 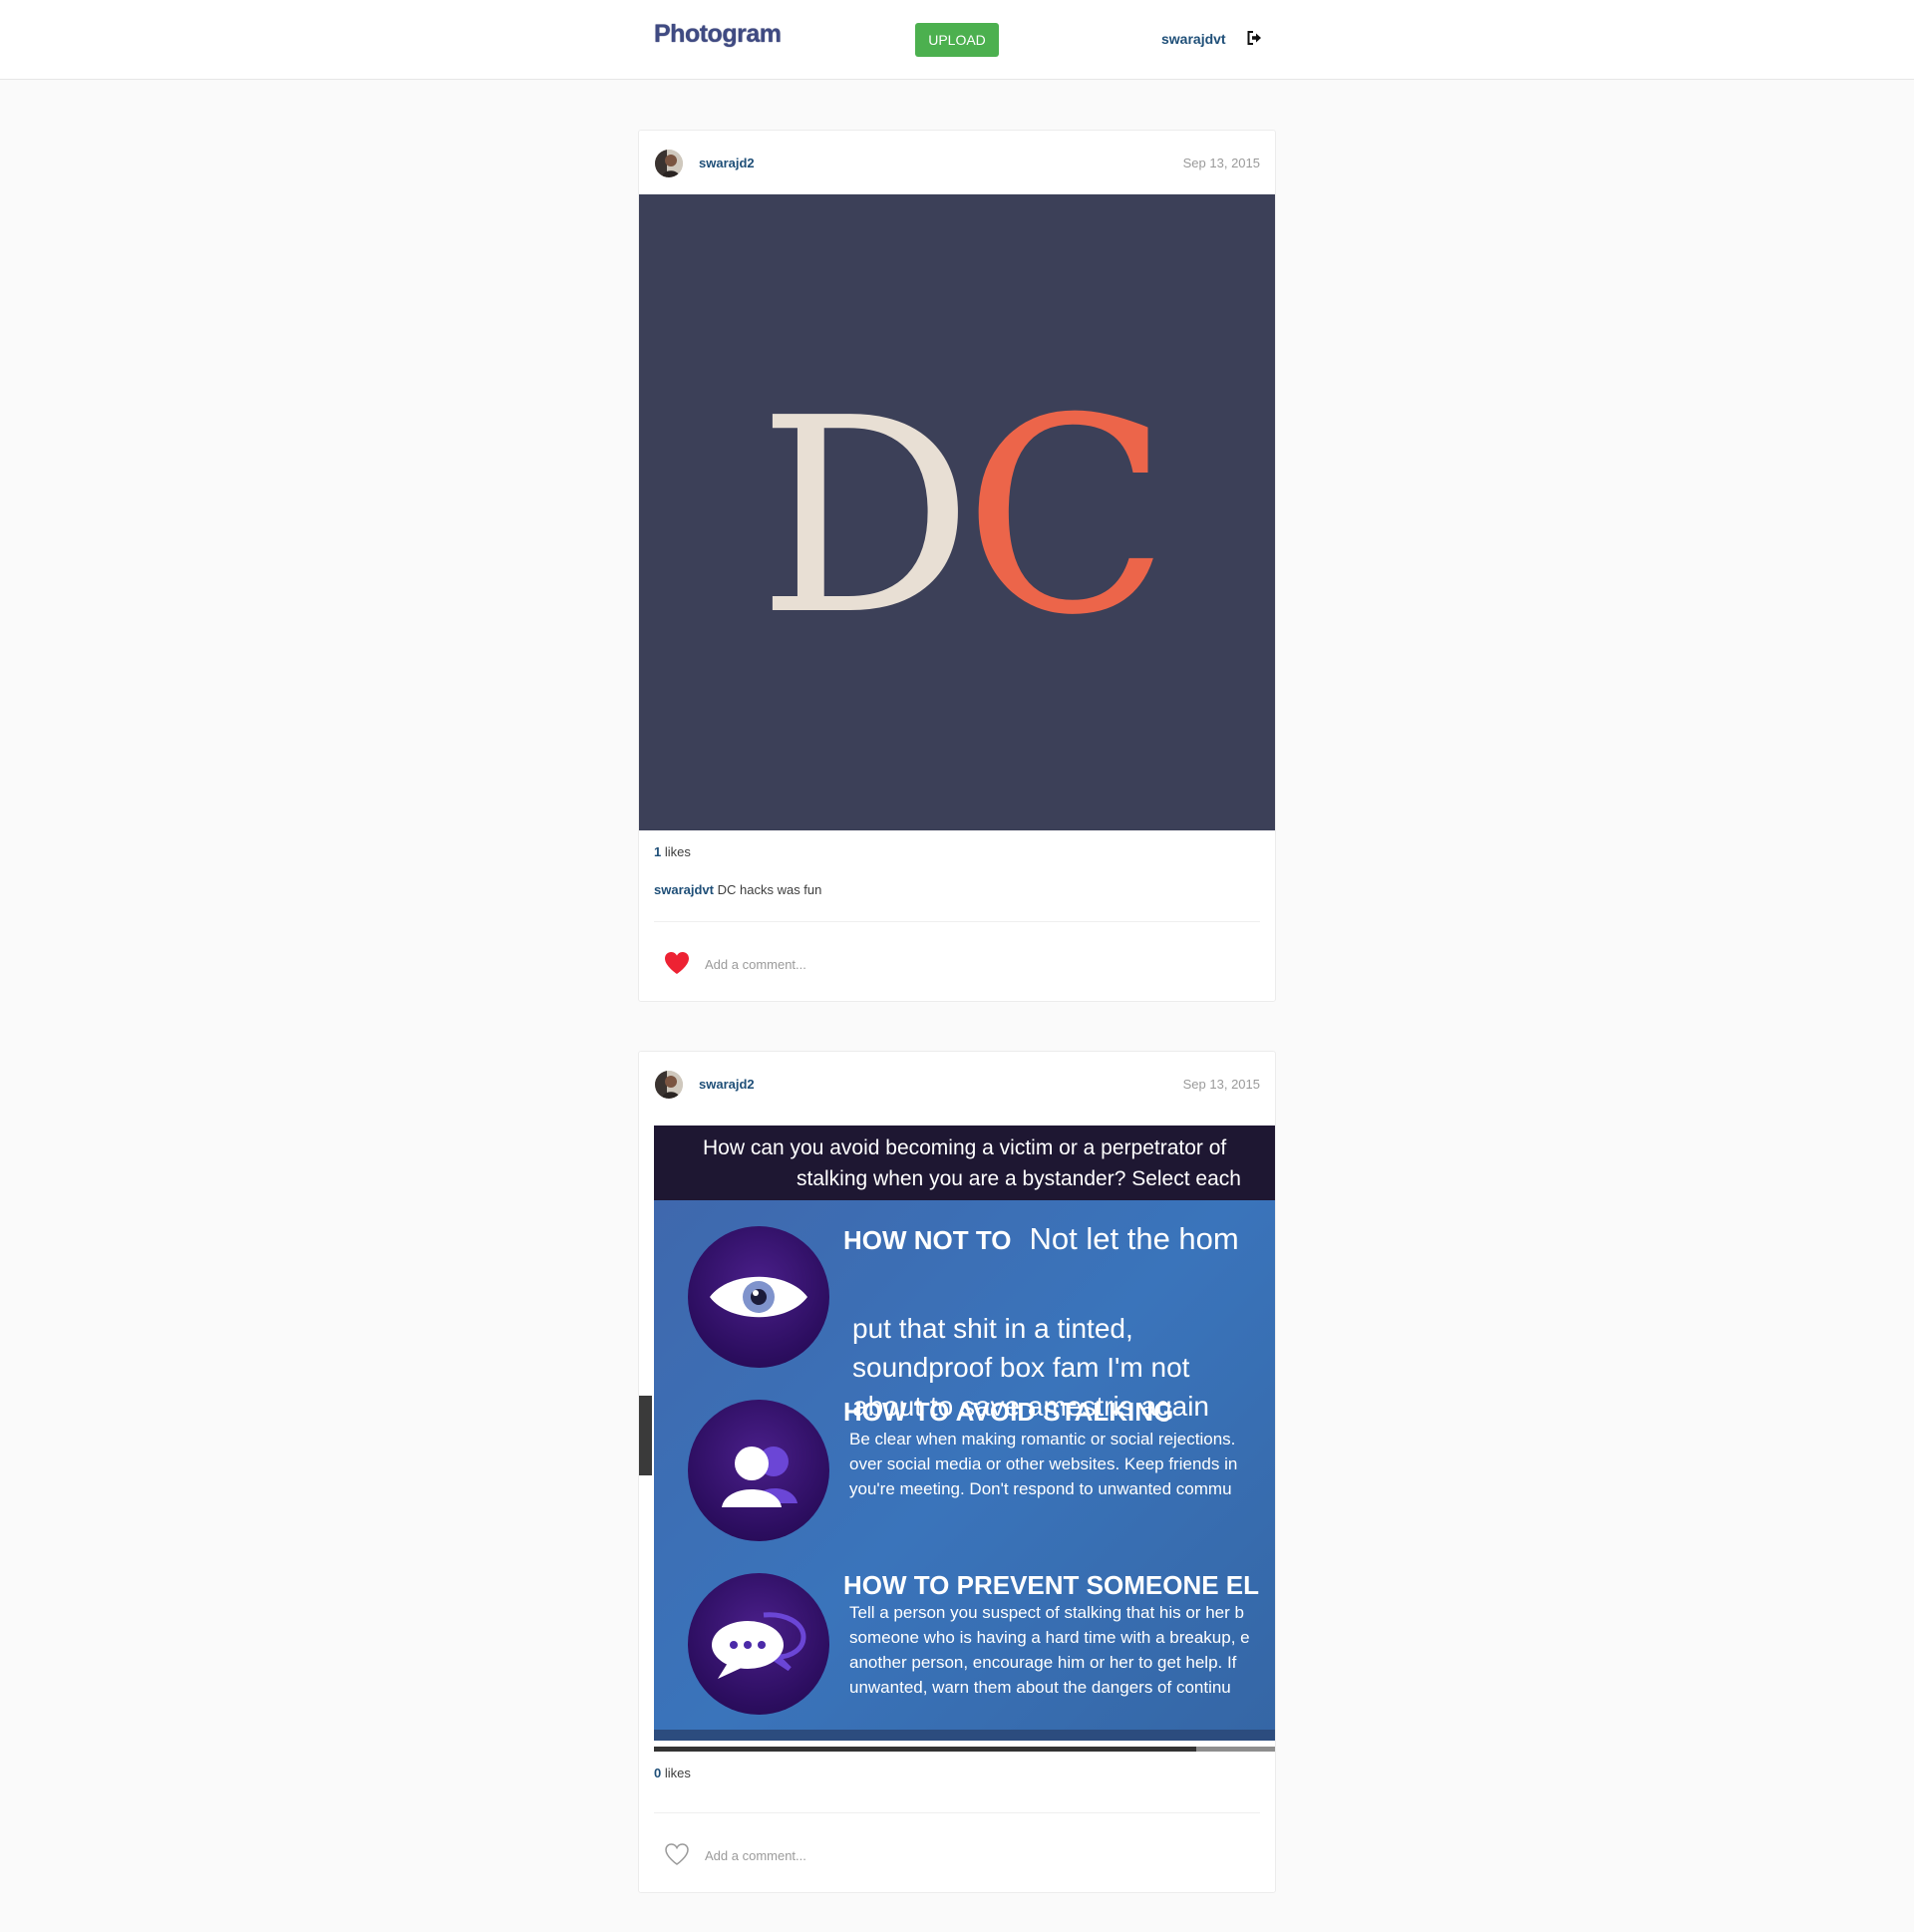 What do you see at coordinates (718, 34) in the screenshot?
I see `app-logo: Photogram` at bounding box center [718, 34].